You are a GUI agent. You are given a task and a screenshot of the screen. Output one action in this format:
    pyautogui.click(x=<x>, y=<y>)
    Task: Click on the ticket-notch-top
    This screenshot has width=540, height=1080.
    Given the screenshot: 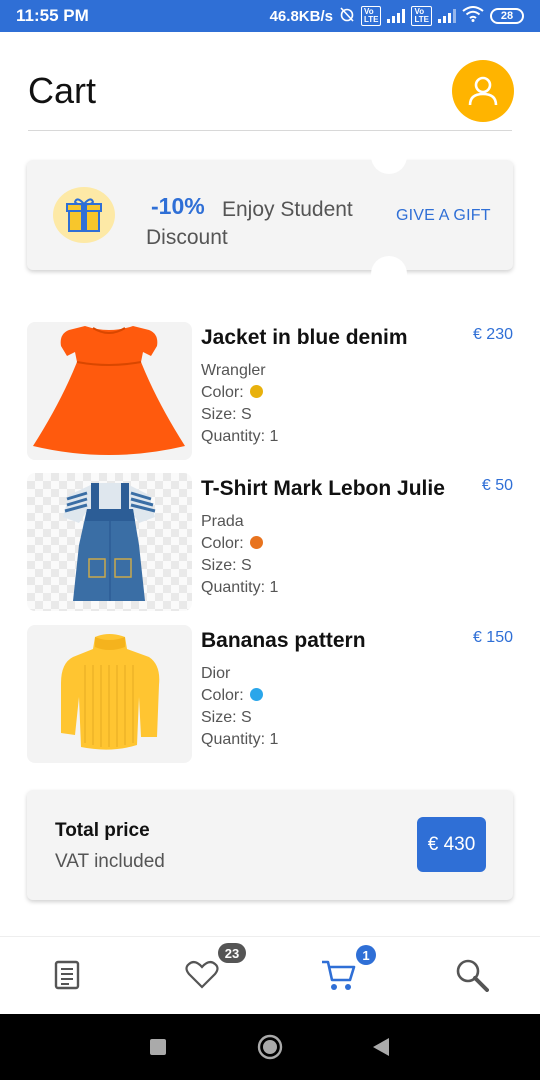 What is the action you would take?
    pyautogui.click(x=389, y=156)
    